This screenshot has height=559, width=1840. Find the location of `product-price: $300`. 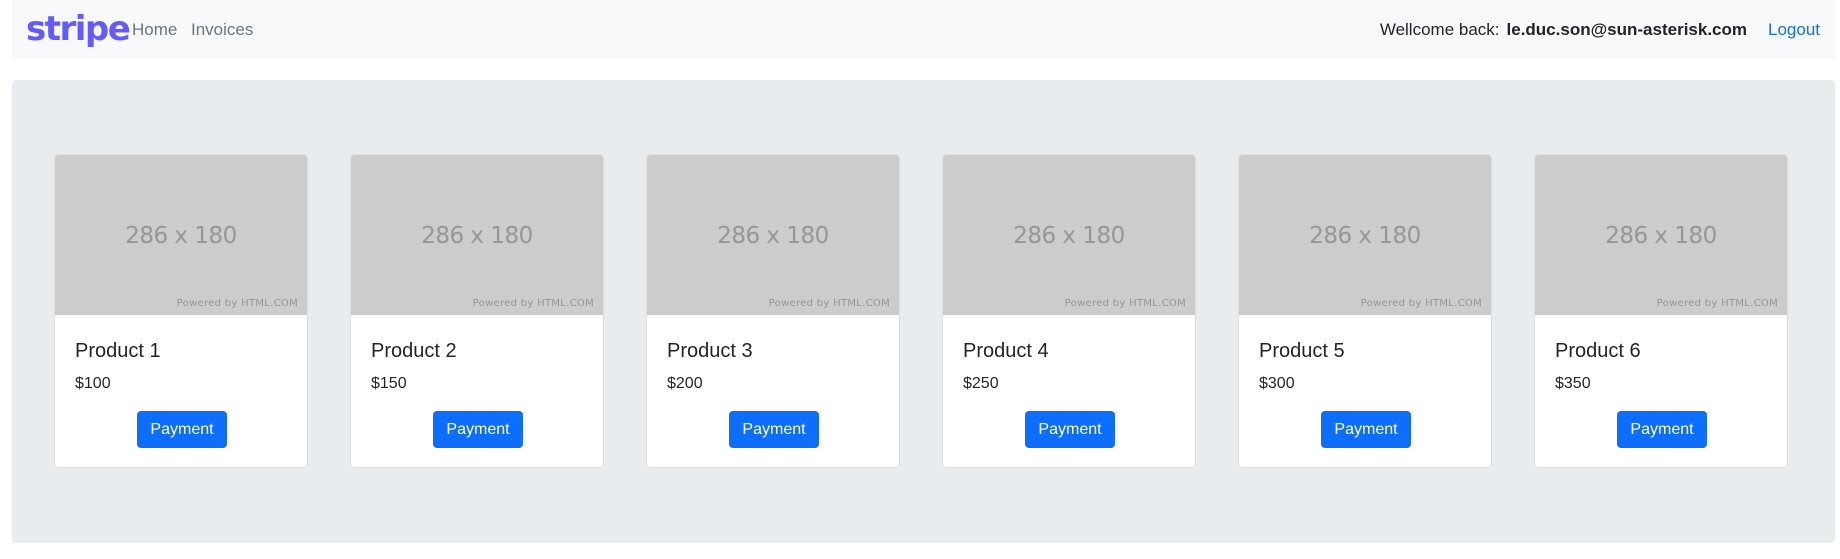

product-price: $300 is located at coordinates (1277, 383).